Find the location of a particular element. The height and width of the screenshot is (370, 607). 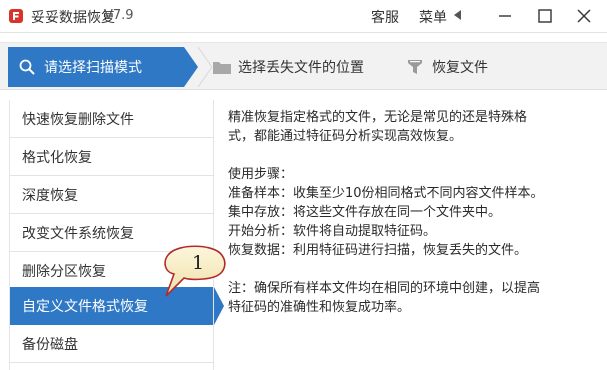

folder-icon is located at coordinates (222, 67).